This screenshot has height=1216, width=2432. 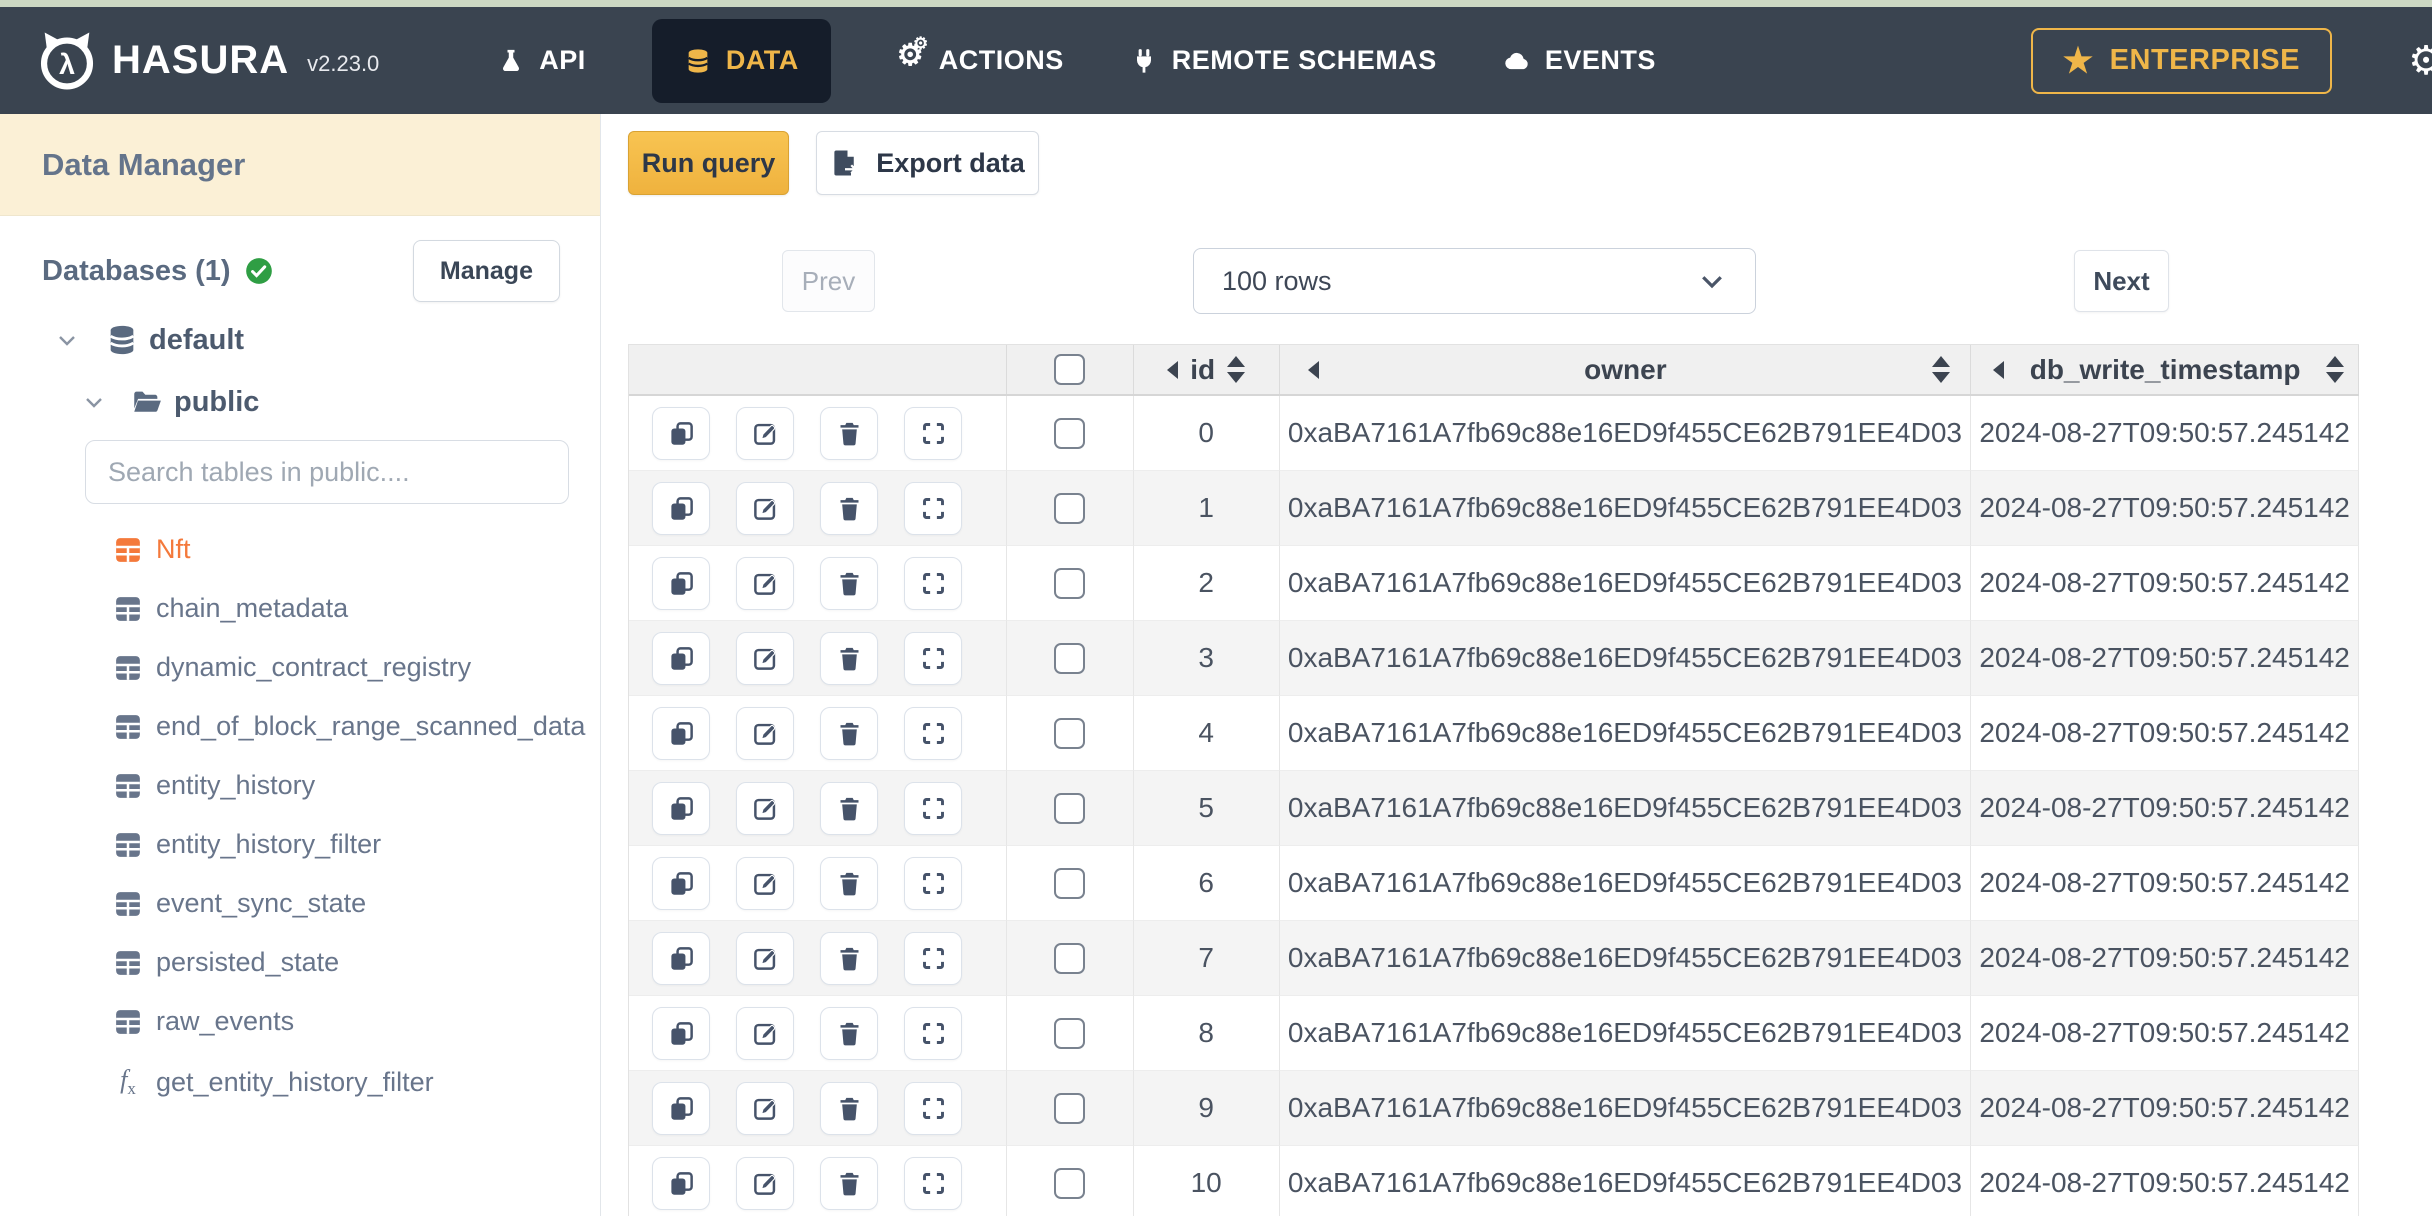 I want to click on next-page-button: Next, so click(x=2121, y=281).